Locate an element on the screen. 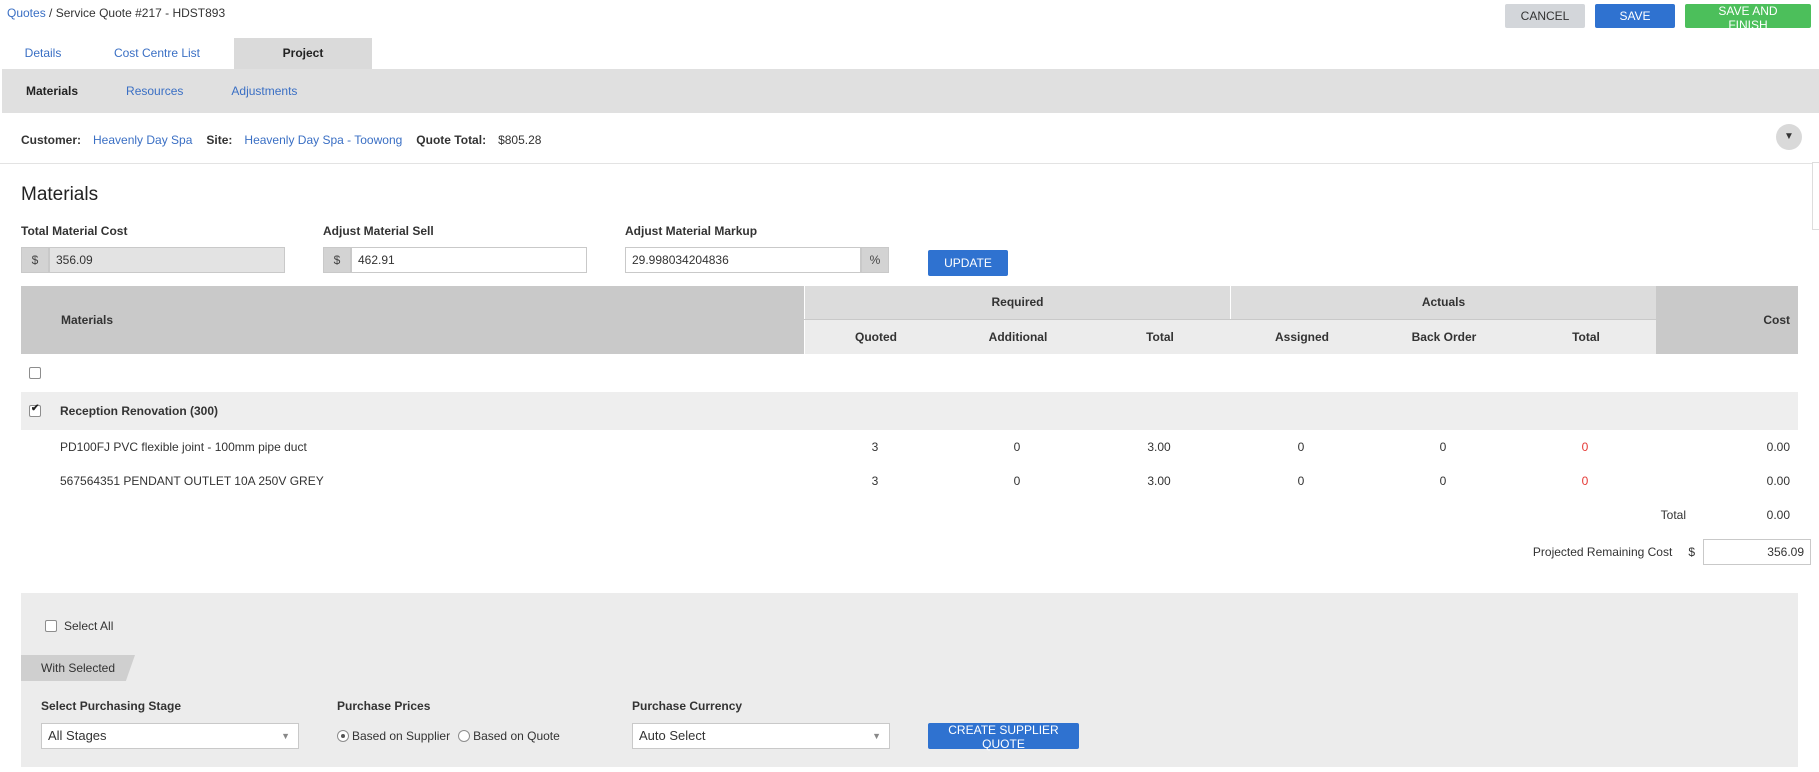  projected-remaining-cost-label: Projected Remaining Cost is located at coordinates (1602, 552).